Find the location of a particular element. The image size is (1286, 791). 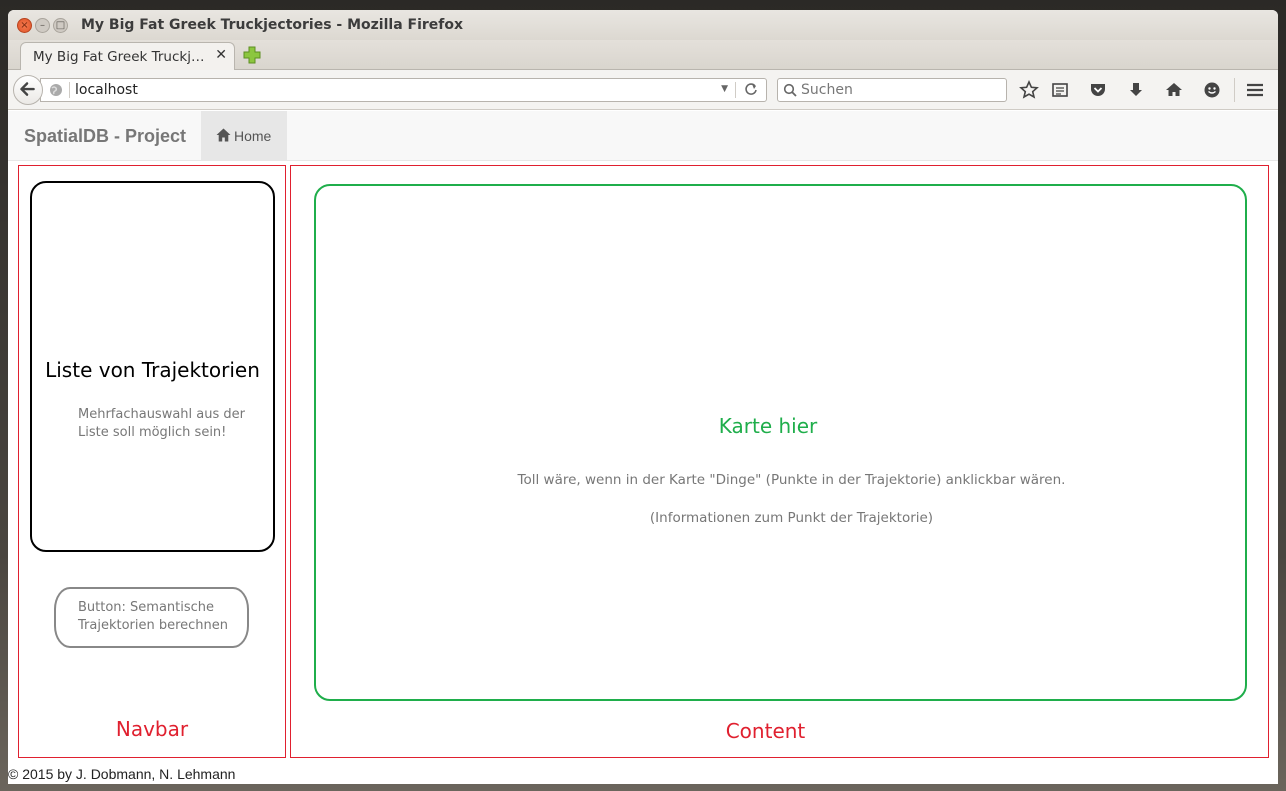

window-maximize-button: □ is located at coordinates (60, 25).